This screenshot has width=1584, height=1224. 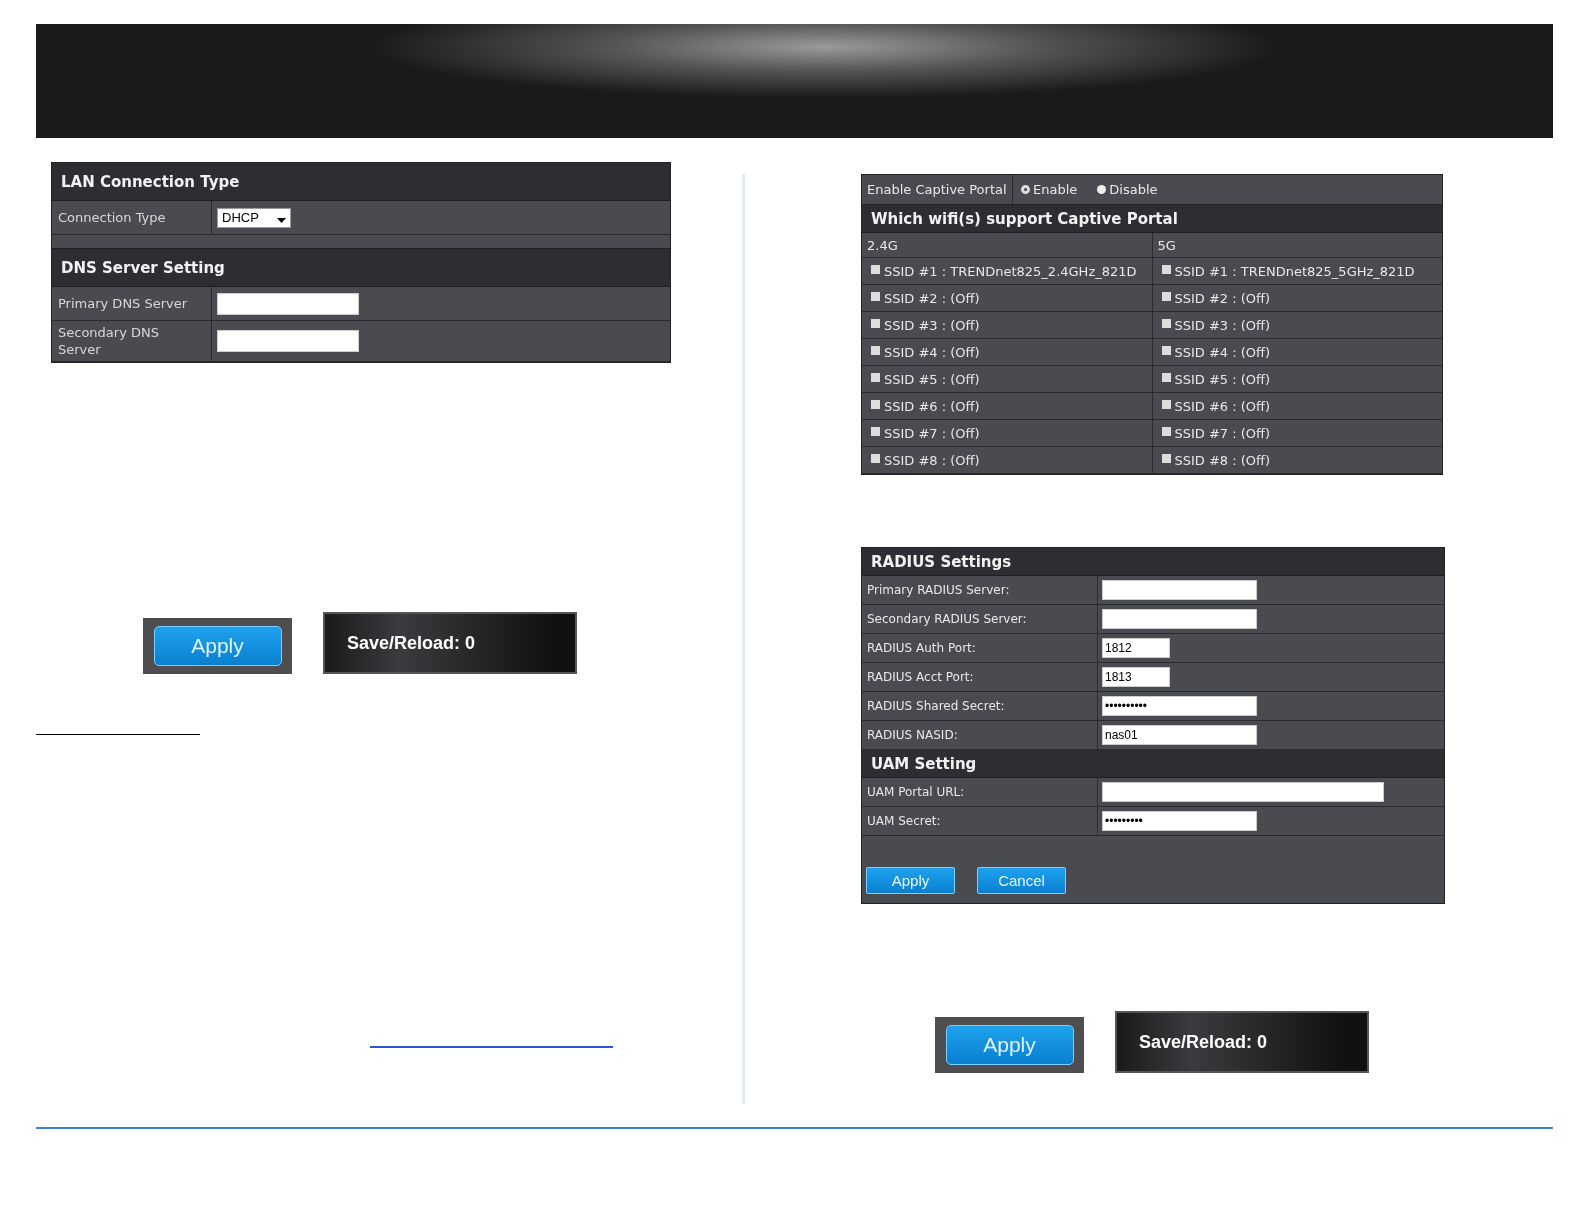 I want to click on field-label: RADIUS Auth Port:, so click(x=980, y=648).